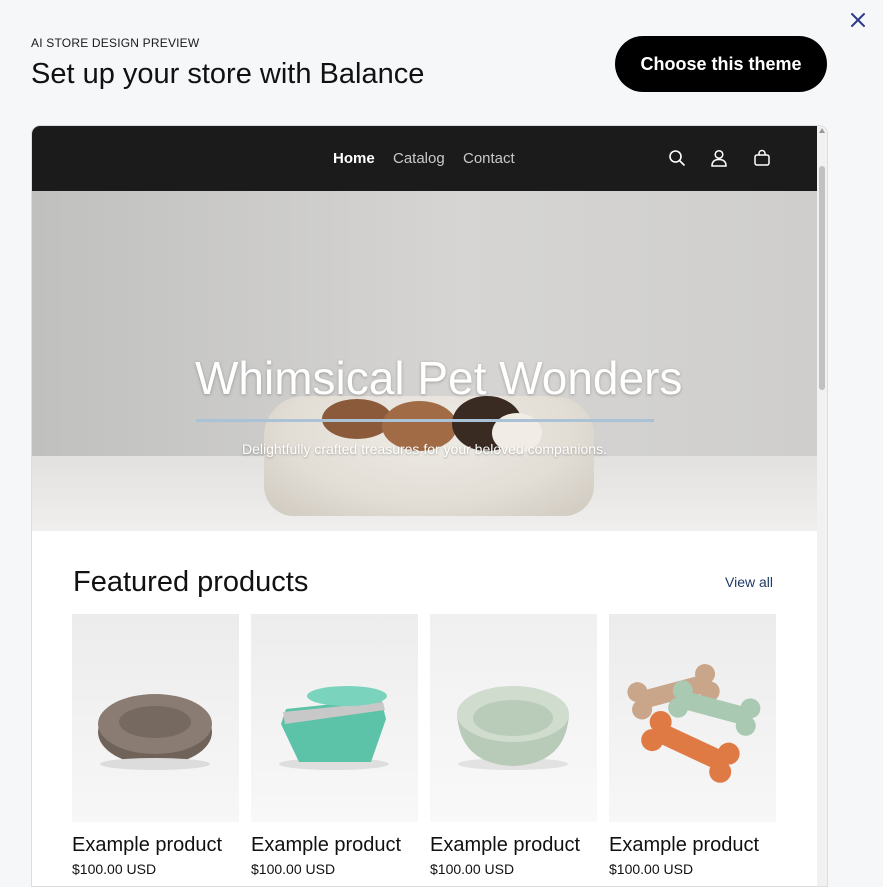 Image resolution: width=883 pixels, height=887 pixels. I want to click on account-icon, so click(719, 158).